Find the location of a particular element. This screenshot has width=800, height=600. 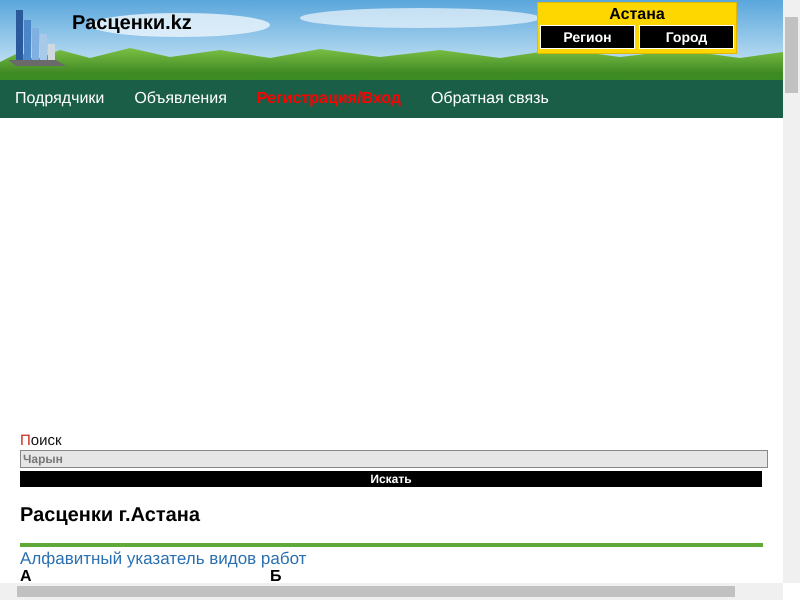

nav-link: Обратная связь is located at coordinates (489, 99).